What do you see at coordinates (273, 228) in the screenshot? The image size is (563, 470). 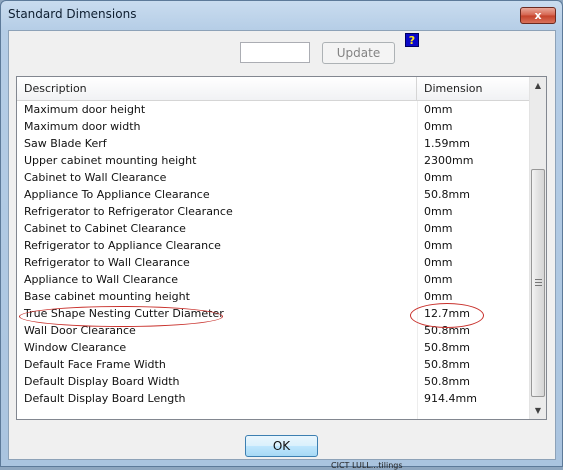 I see `table-row: Cabinet to Cabinet Clearance 0mm` at bounding box center [273, 228].